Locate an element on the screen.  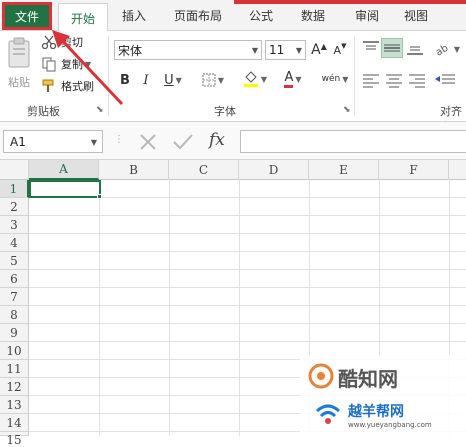
underline-button: U ▼ is located at coordinates (173, 80).